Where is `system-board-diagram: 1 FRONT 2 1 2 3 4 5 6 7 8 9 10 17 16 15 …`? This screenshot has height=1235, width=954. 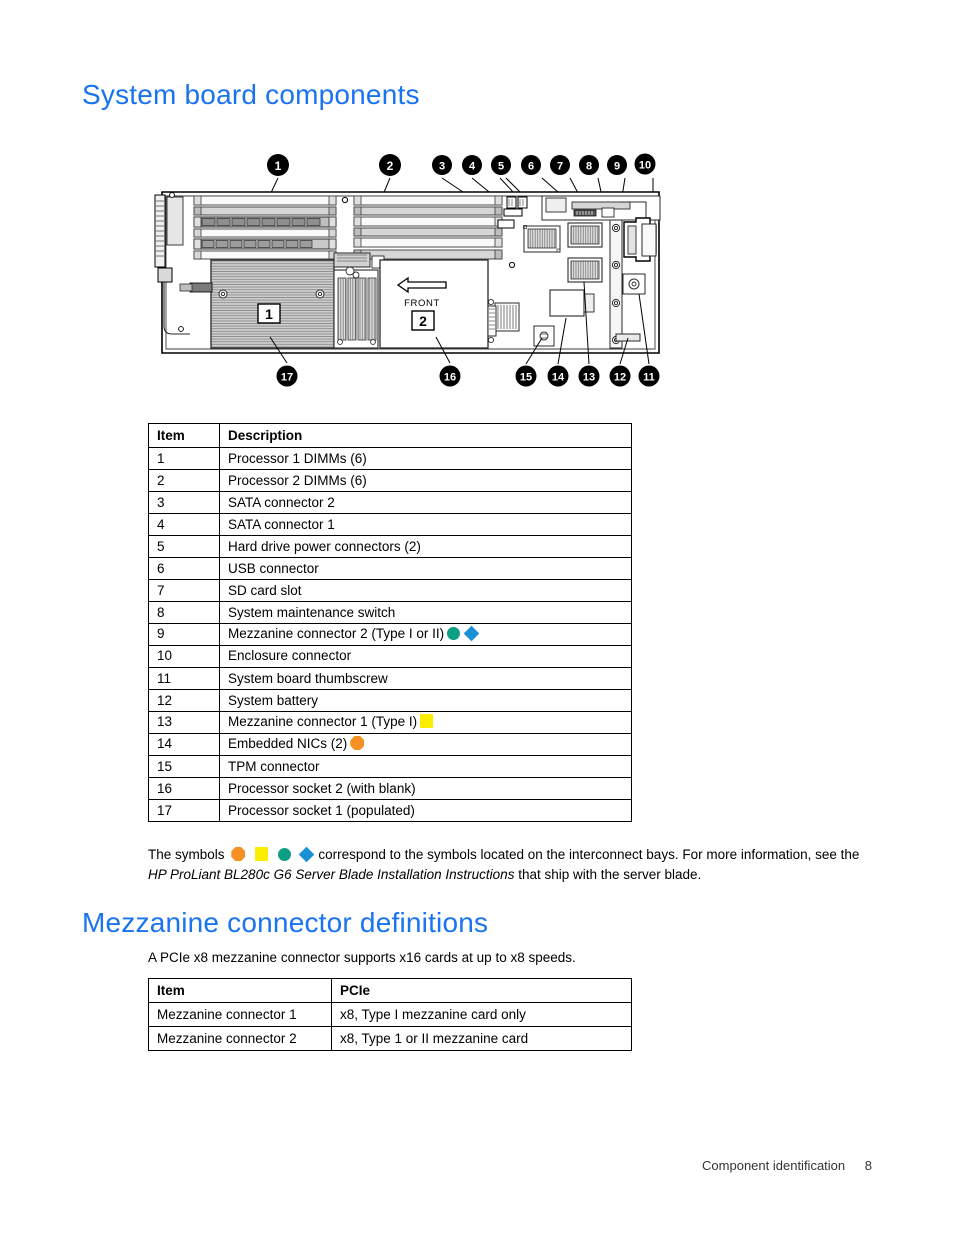 system-board-diagram: 1 FRONT 2 1 2 3 4 5 6 7 8 9 10 17 16 15 … is located at coordinates (412, 274).